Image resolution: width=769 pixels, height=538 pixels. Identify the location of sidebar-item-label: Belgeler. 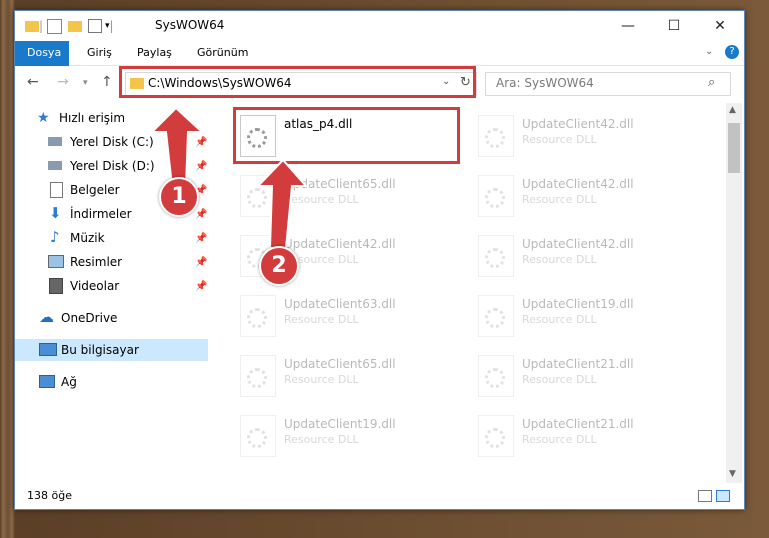
(95, 190).